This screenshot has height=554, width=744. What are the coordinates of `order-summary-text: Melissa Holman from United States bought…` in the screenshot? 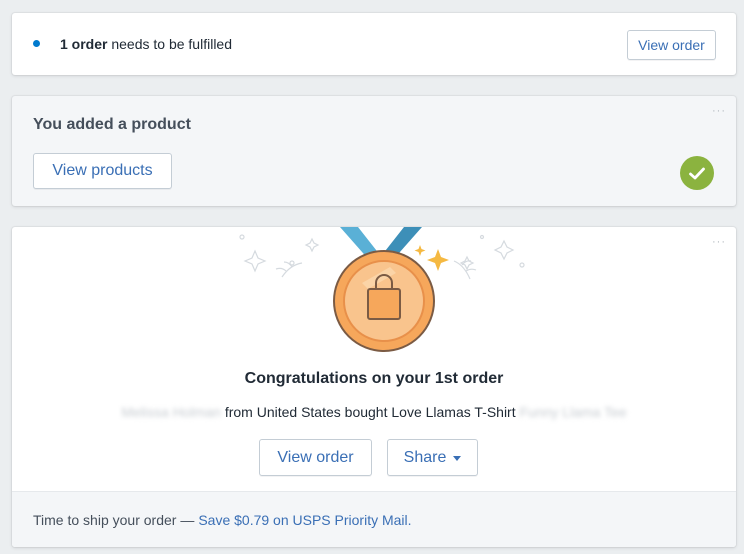 It's located at (374, 412).